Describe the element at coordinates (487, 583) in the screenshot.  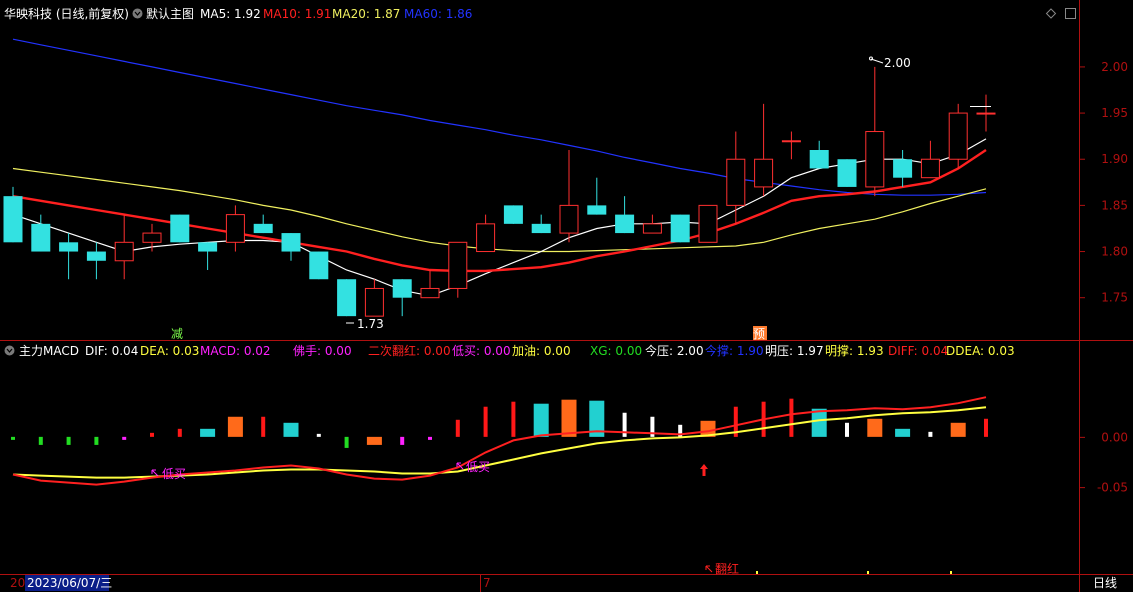
I see `axis-month-label: 7` at that location.